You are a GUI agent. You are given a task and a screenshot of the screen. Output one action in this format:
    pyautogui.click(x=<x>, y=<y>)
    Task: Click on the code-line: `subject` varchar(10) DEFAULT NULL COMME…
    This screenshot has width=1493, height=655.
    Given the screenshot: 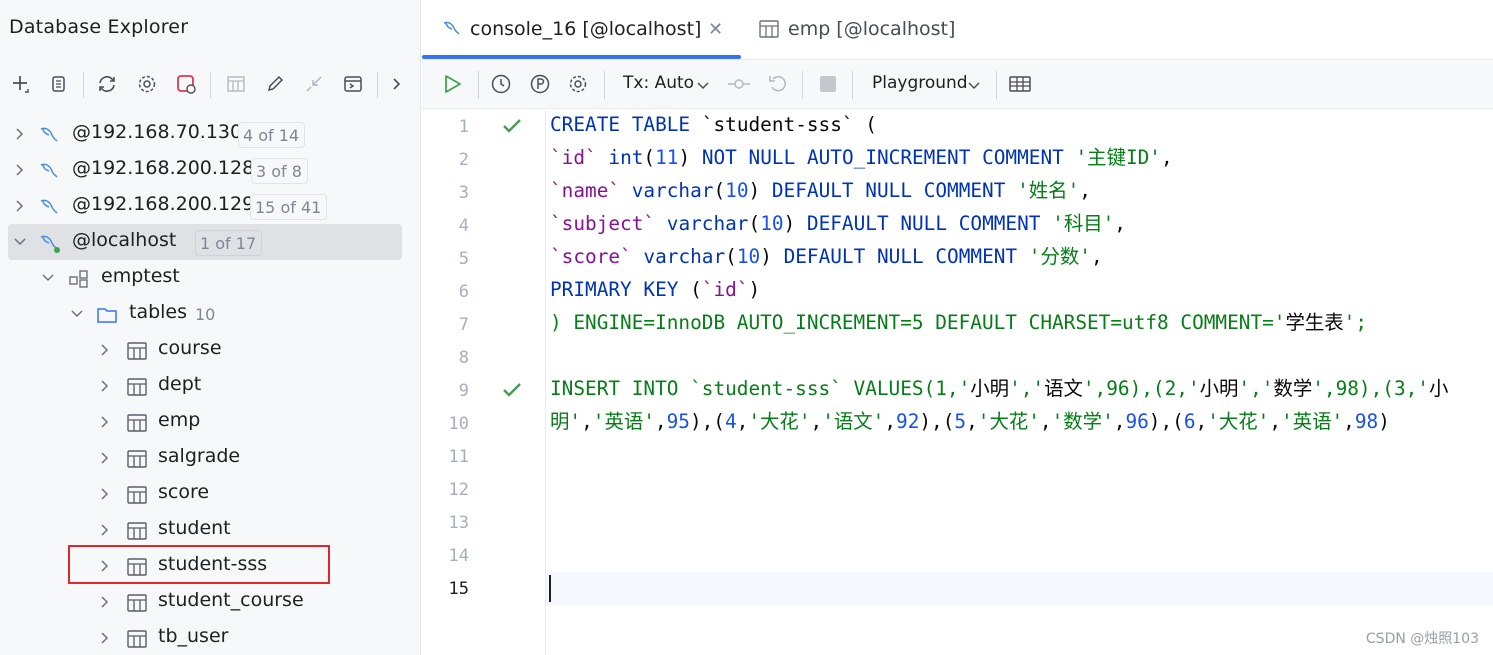 What is the action you would take?
    pyautogui.click(x=838, y=224)
    